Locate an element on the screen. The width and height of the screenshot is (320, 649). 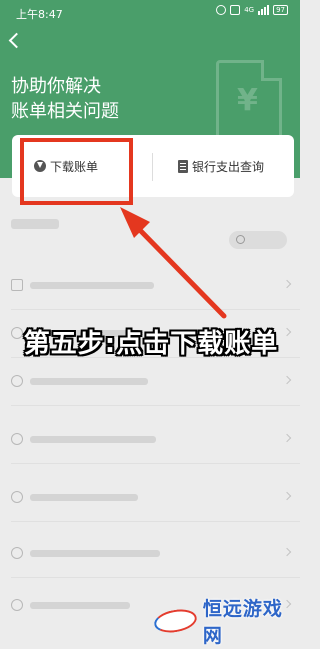
bill-document-illustration: ¥ is located at coordinates (249, 102).